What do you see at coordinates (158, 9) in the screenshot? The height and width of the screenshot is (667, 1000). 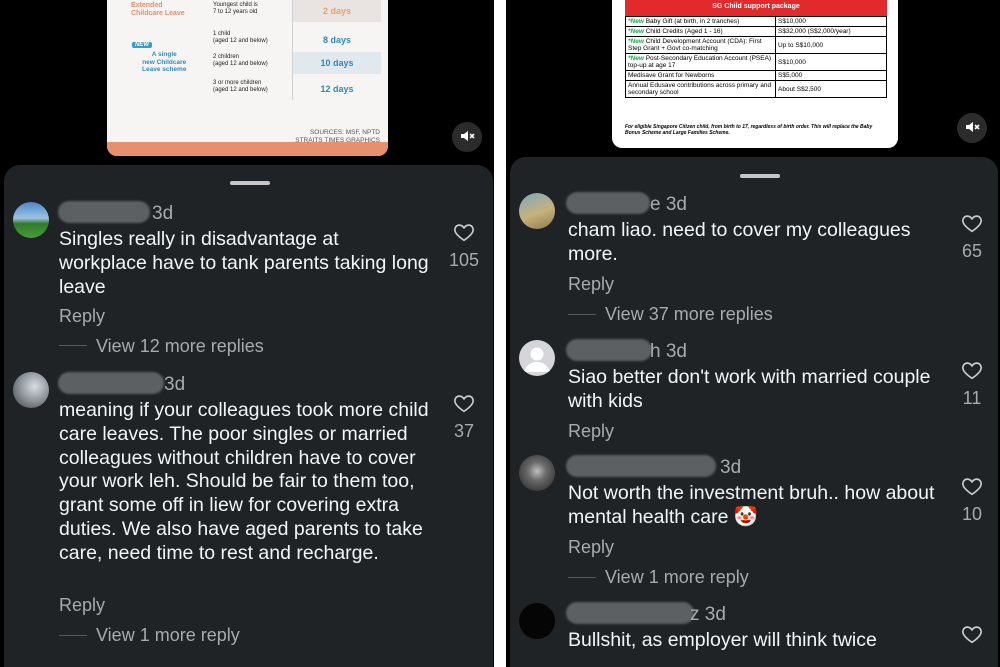 I see `extended-childcare-label: Extended Childcare Leave` at bounding box center [158, 9].